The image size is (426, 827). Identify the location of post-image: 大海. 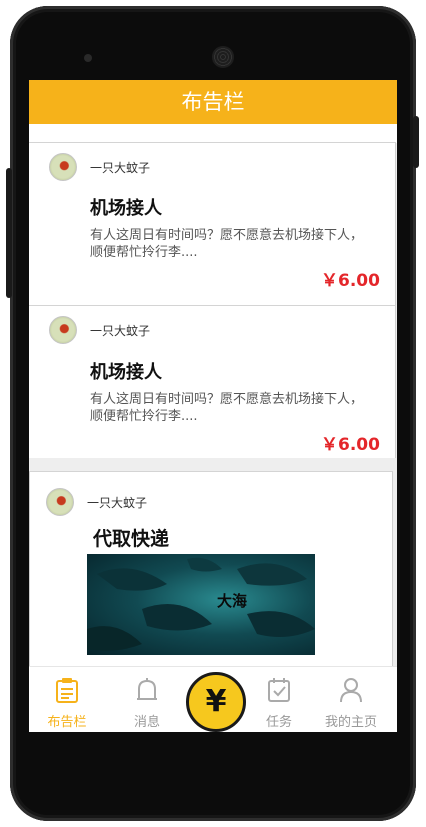
(201, 604).